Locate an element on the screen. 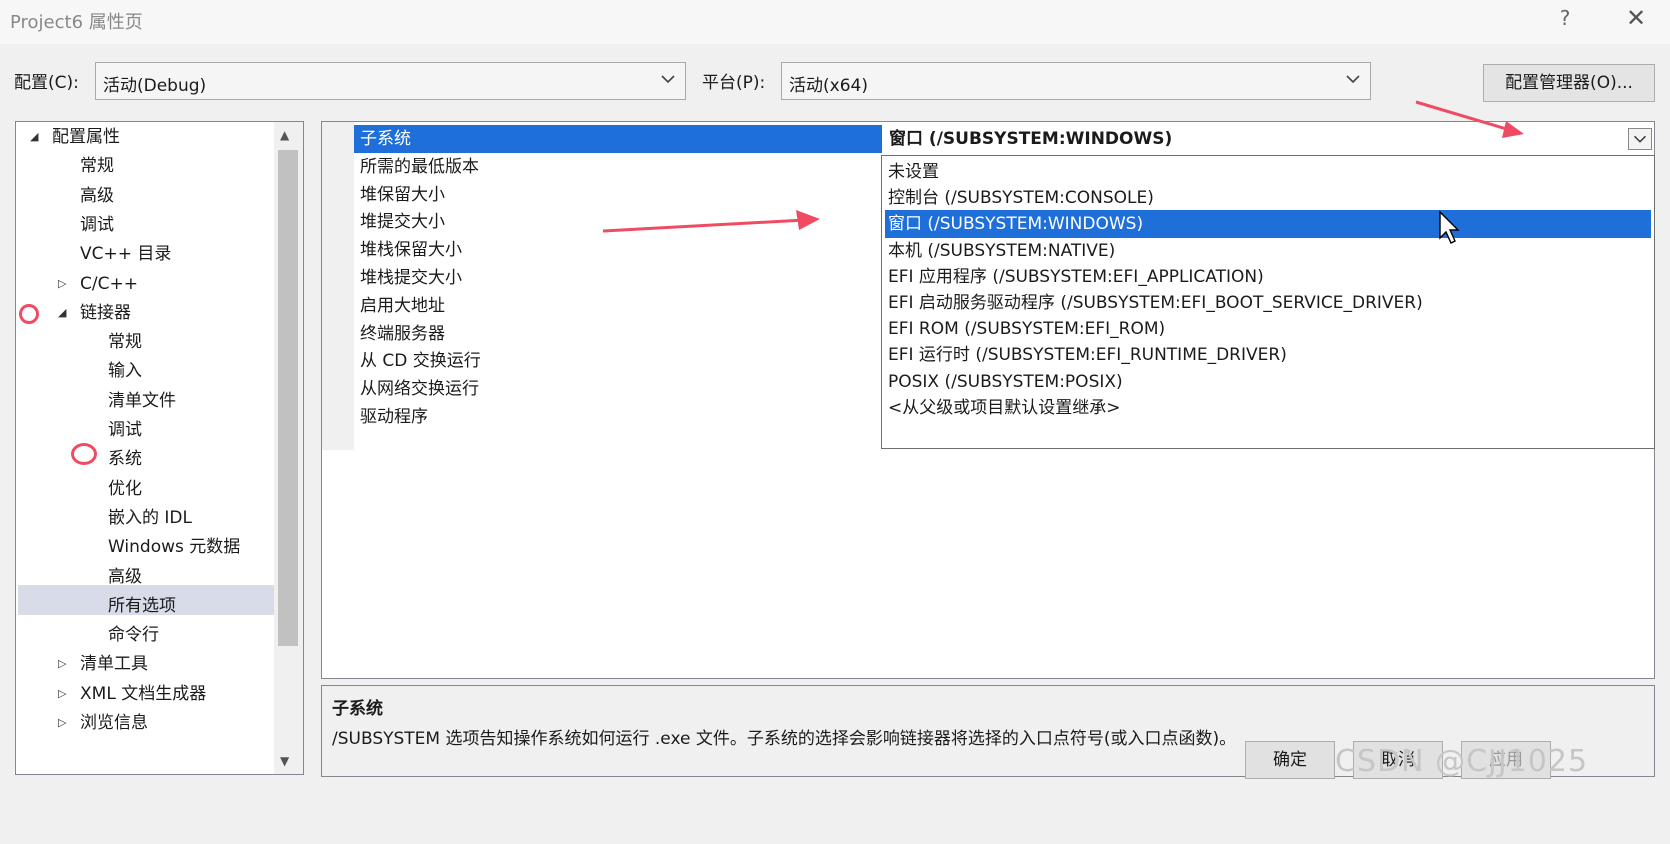 The width and height of the screenshot is (1670, 844). annotation-layer is located at coordinates (1063, 172).